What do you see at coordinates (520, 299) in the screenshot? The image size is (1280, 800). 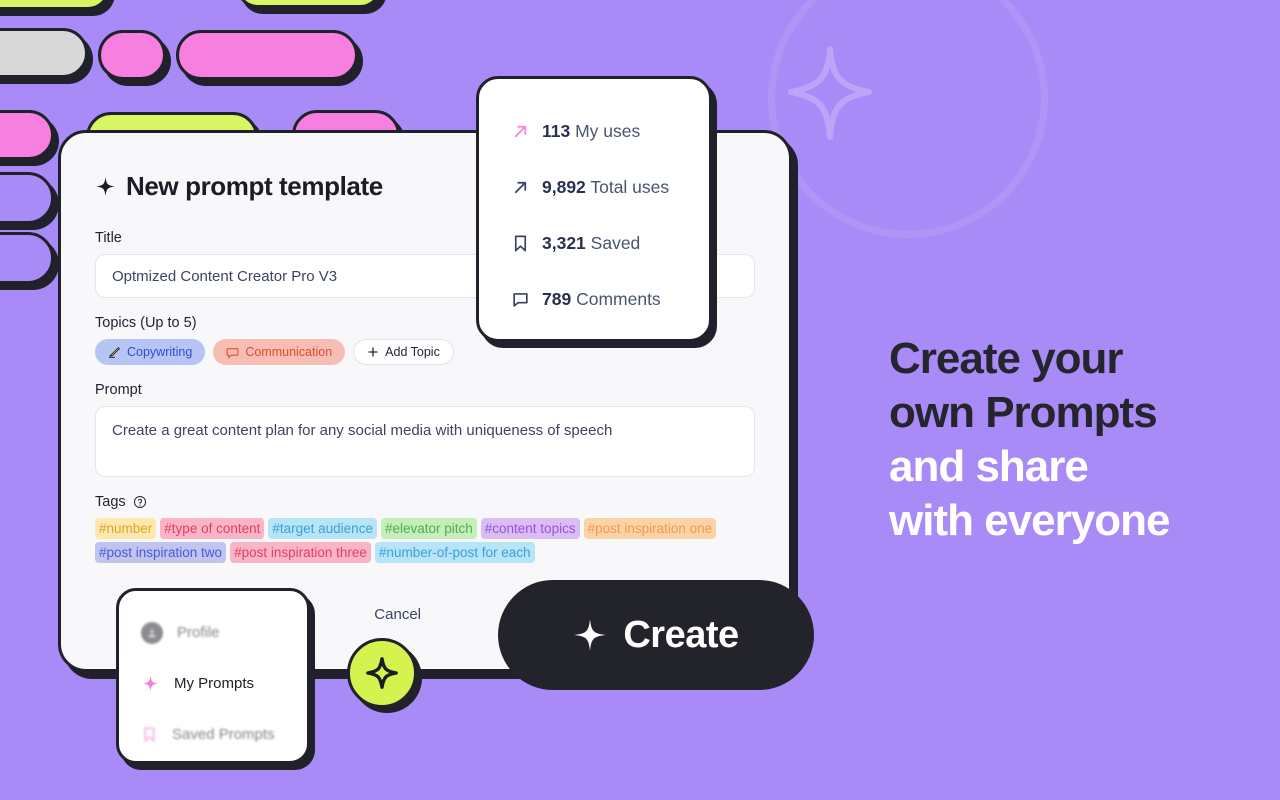 I see `comment-icon` at bounding box center [520, 299].